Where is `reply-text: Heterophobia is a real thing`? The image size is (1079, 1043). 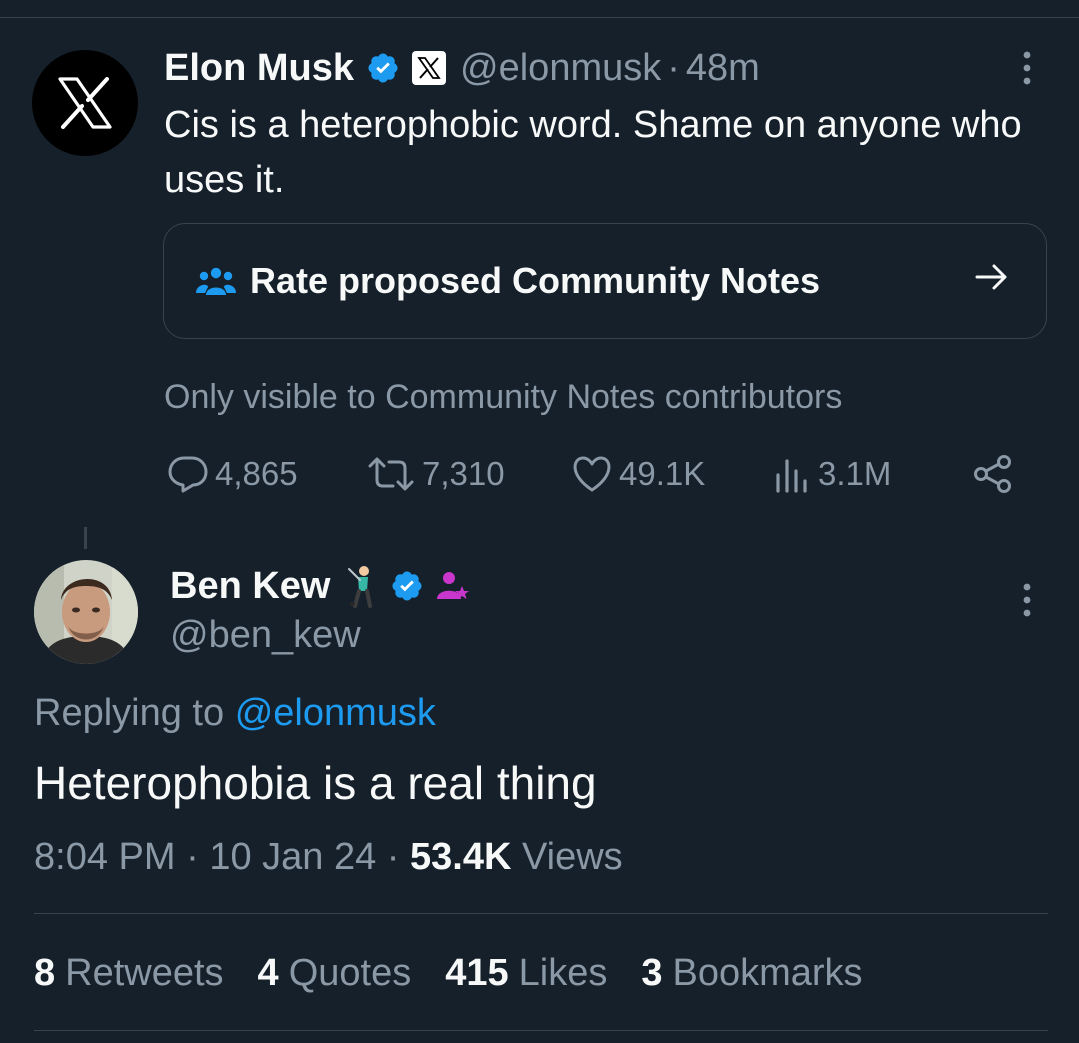 reply-text: Heterophobia is a real thing is located at coordinates (315, 783).